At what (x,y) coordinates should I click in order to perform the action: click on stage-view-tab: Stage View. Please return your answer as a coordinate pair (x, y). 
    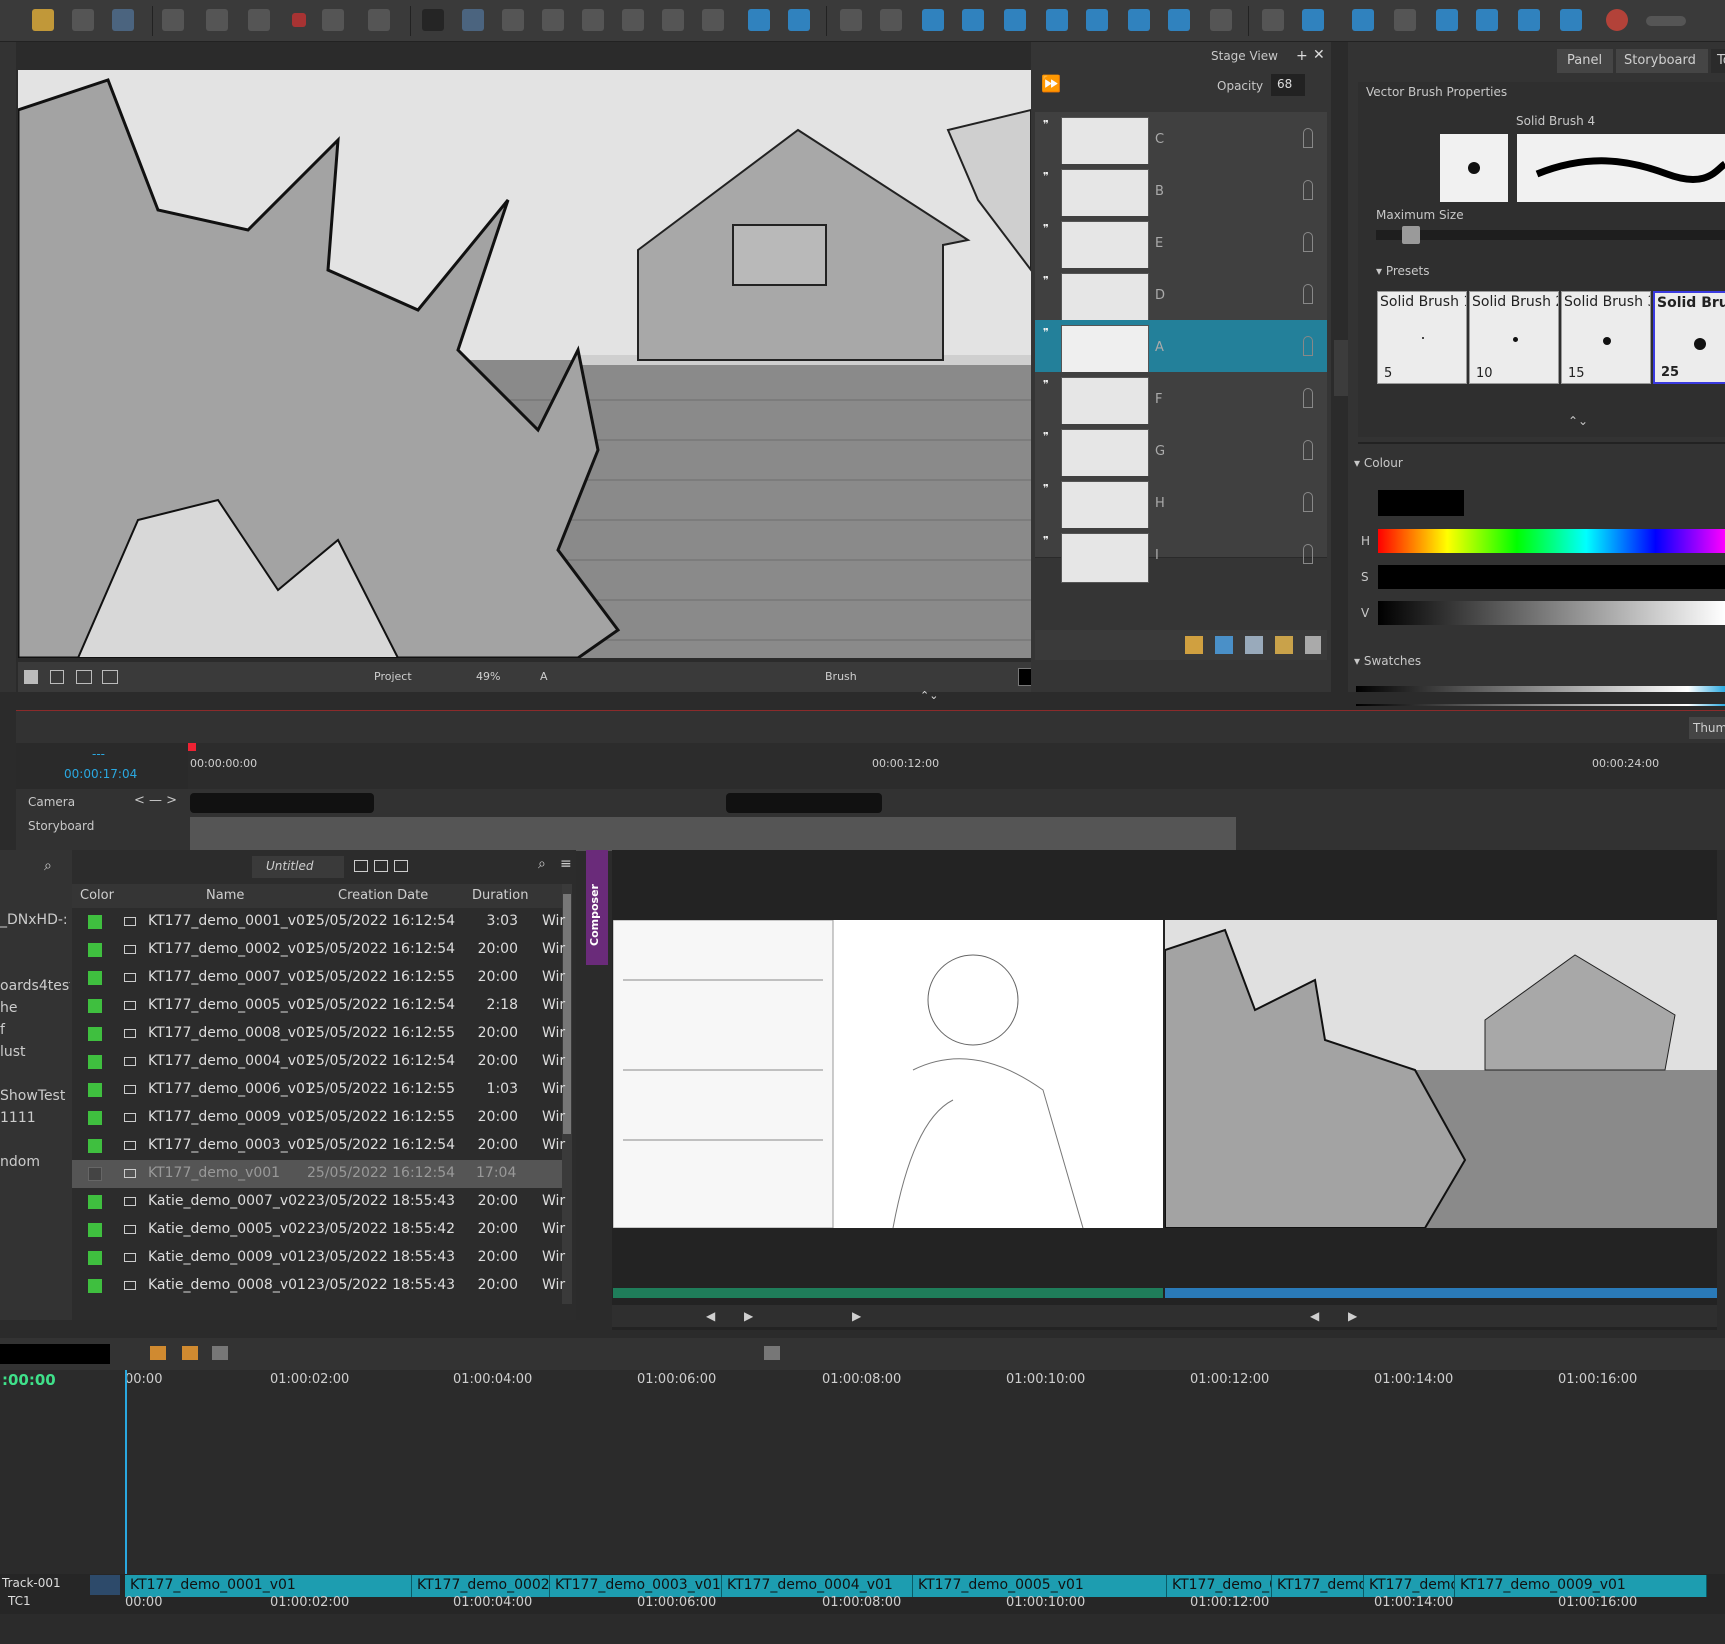
    Looking at the image, I should click on (1244, 56).